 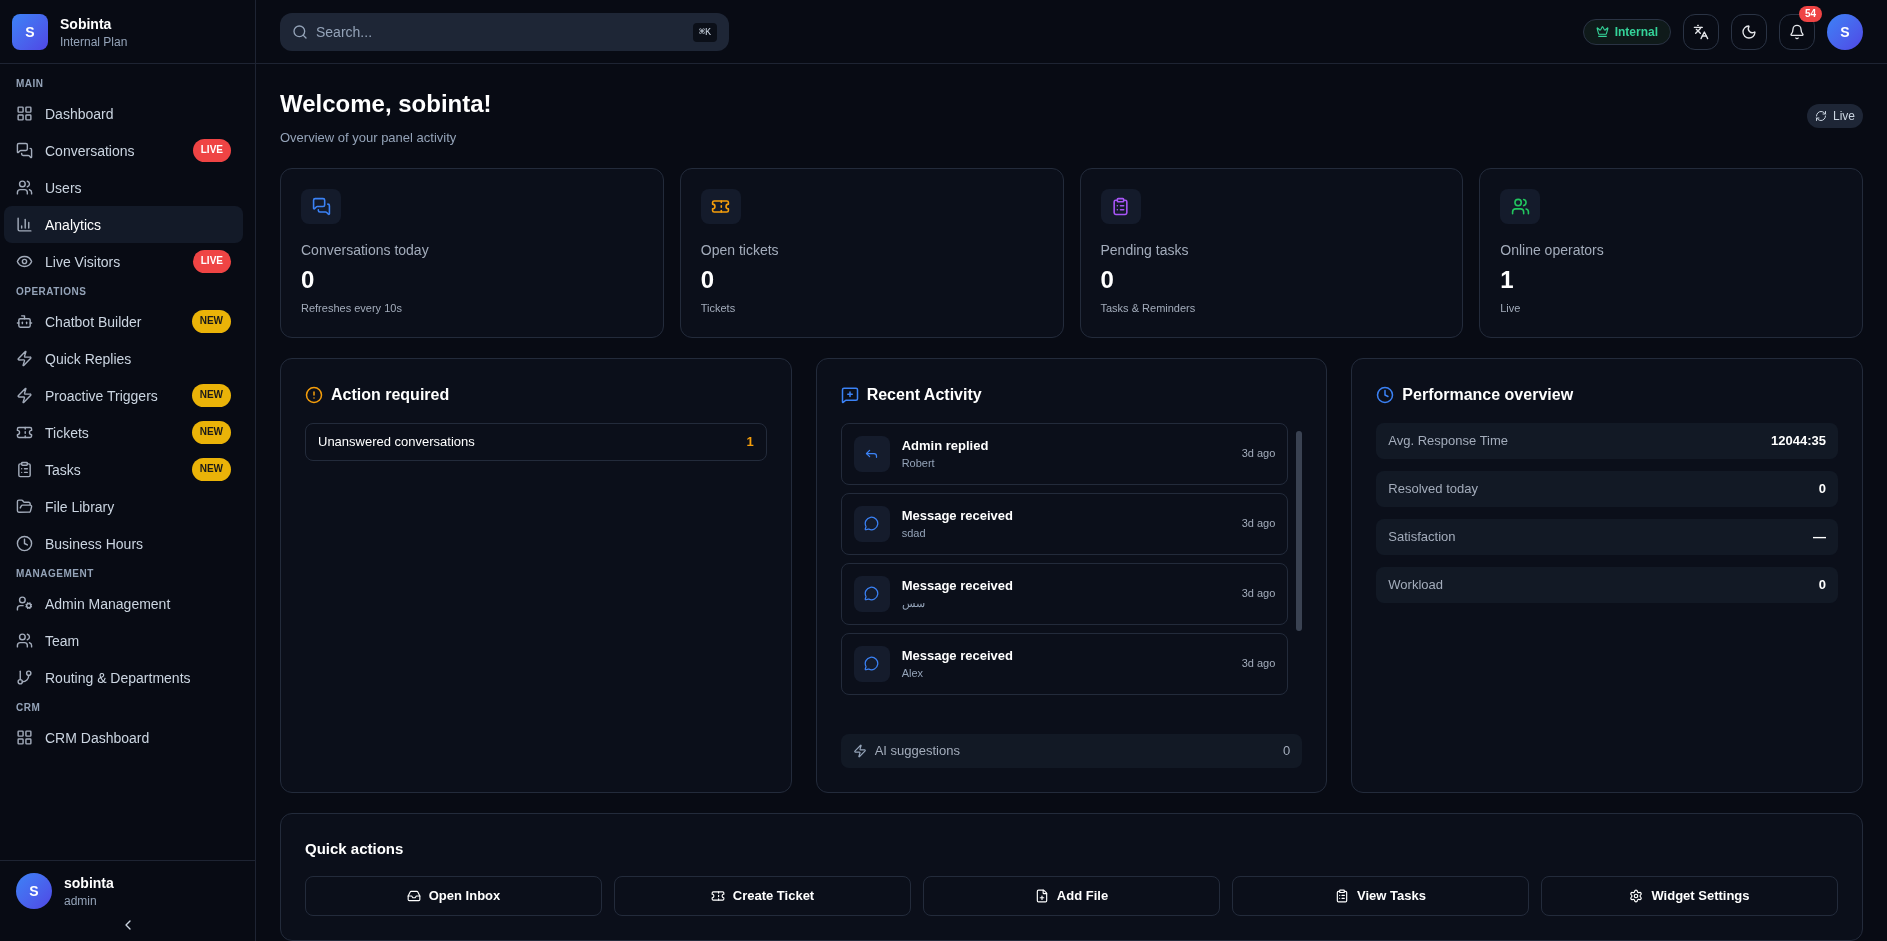 I want to click on metric-row: Workload 0, so click(x=1607, y=584).